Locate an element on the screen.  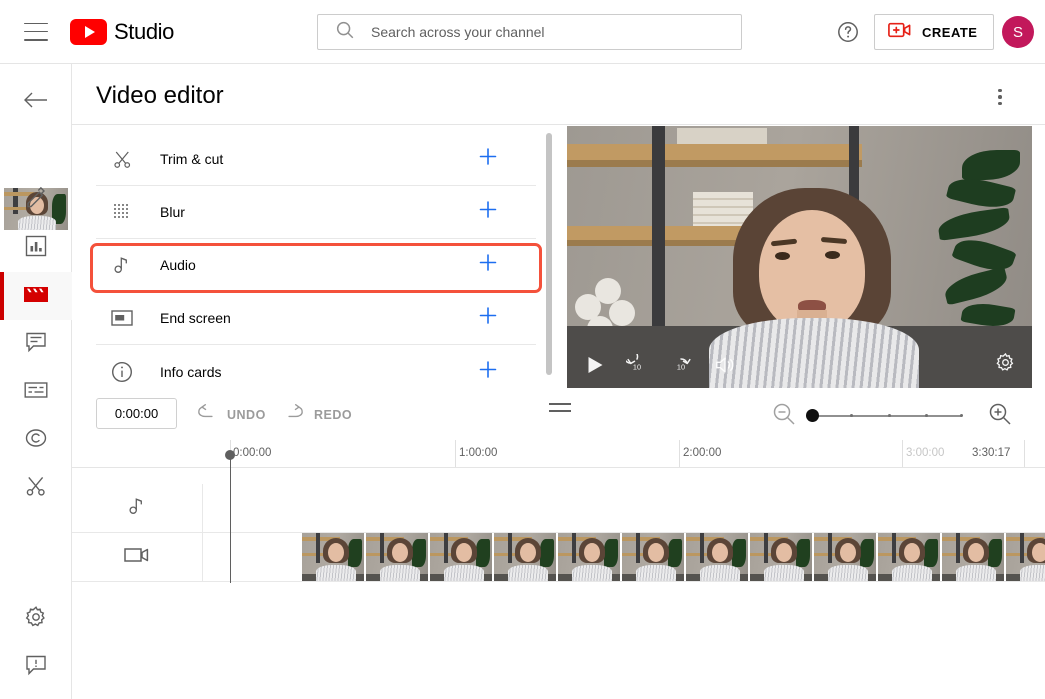
sidebar-item-send-feedback is located at coordinates (36, 667).